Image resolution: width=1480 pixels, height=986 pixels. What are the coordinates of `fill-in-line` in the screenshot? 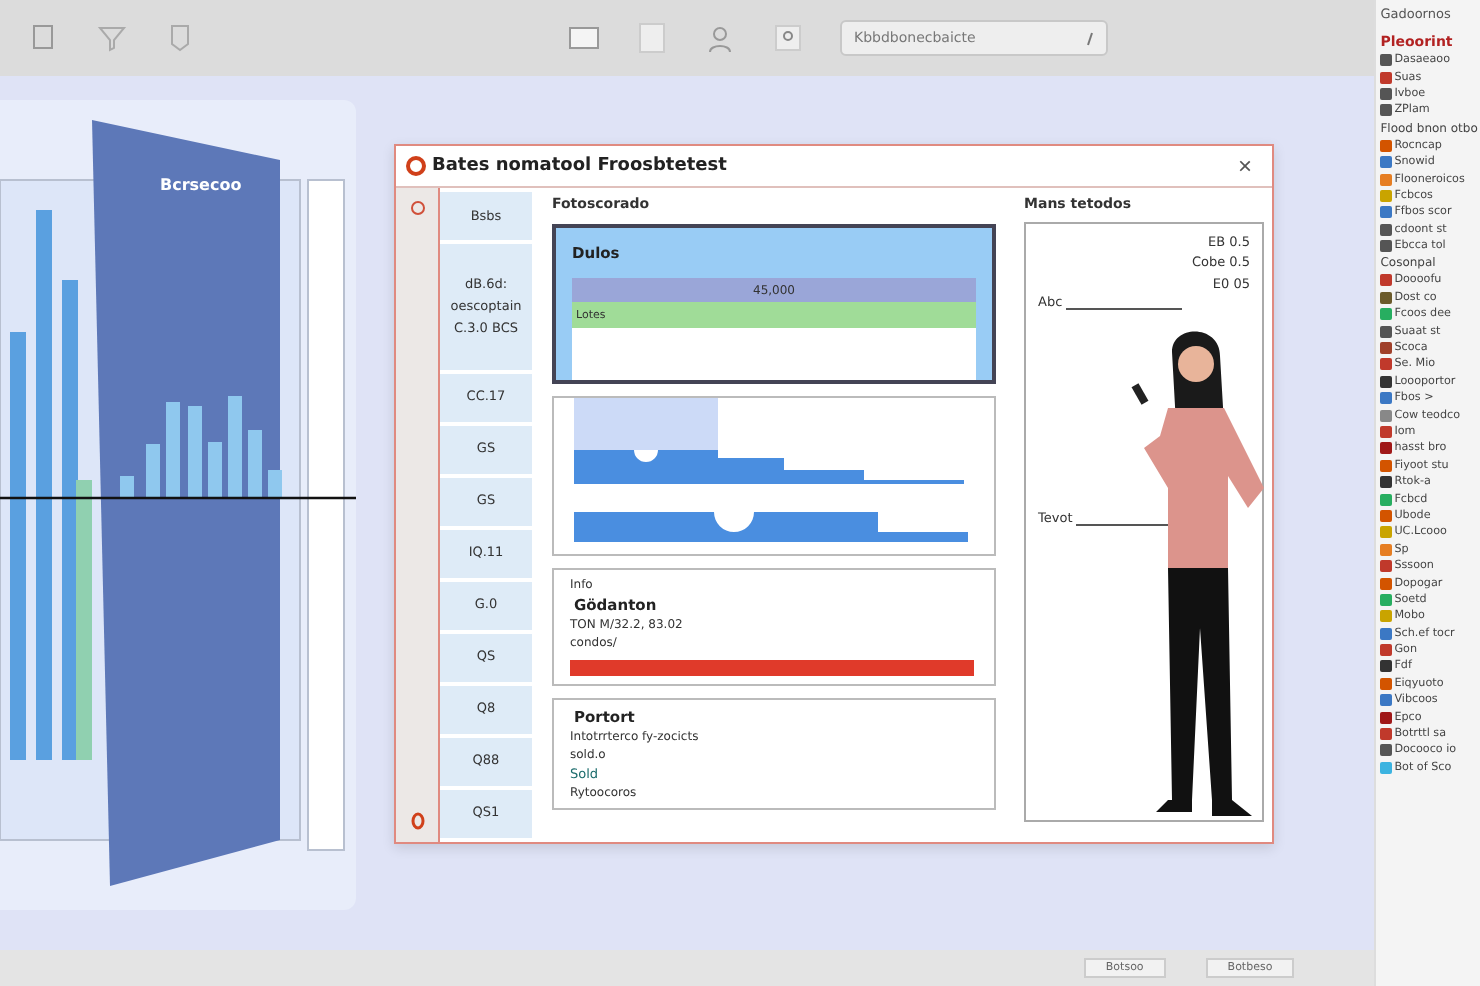 It's located at (1124, 309).